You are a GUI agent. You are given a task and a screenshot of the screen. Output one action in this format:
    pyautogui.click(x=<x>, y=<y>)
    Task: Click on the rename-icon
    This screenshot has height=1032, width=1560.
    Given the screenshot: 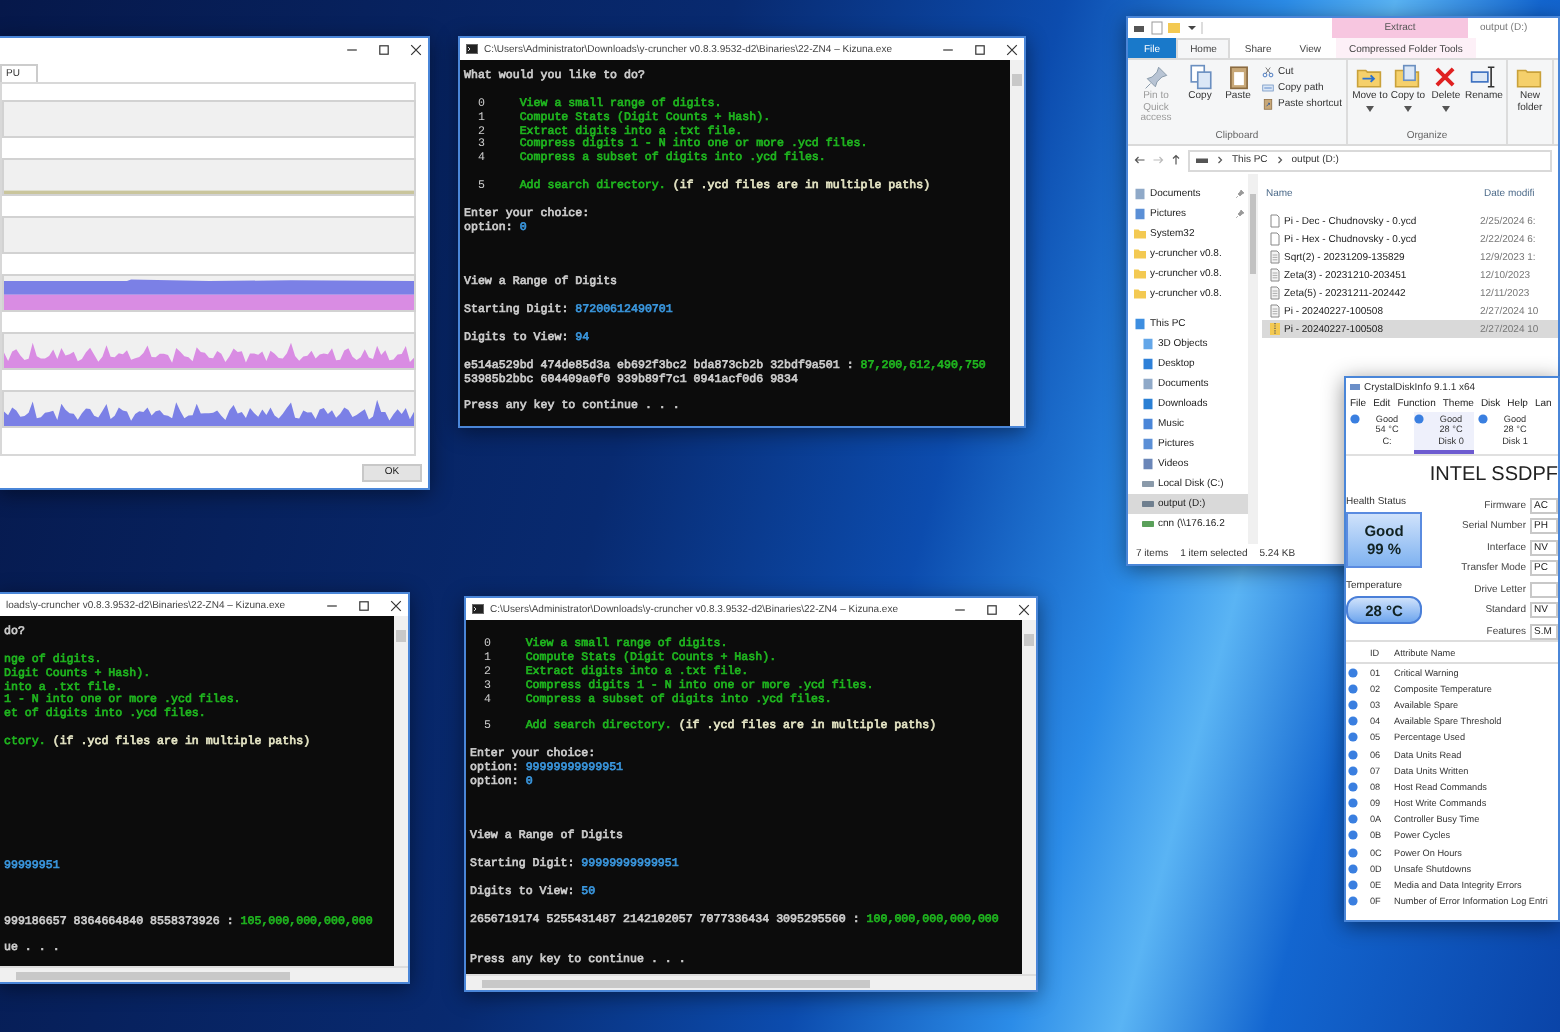 What is the action you would take?
    pyautogui.click(x=1483, y=77)
    